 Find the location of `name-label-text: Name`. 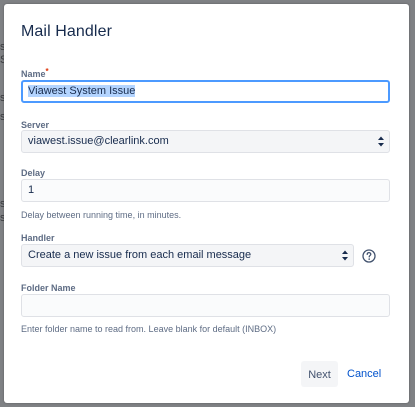

name-label-text: Name is located at coordinates (33, 74).